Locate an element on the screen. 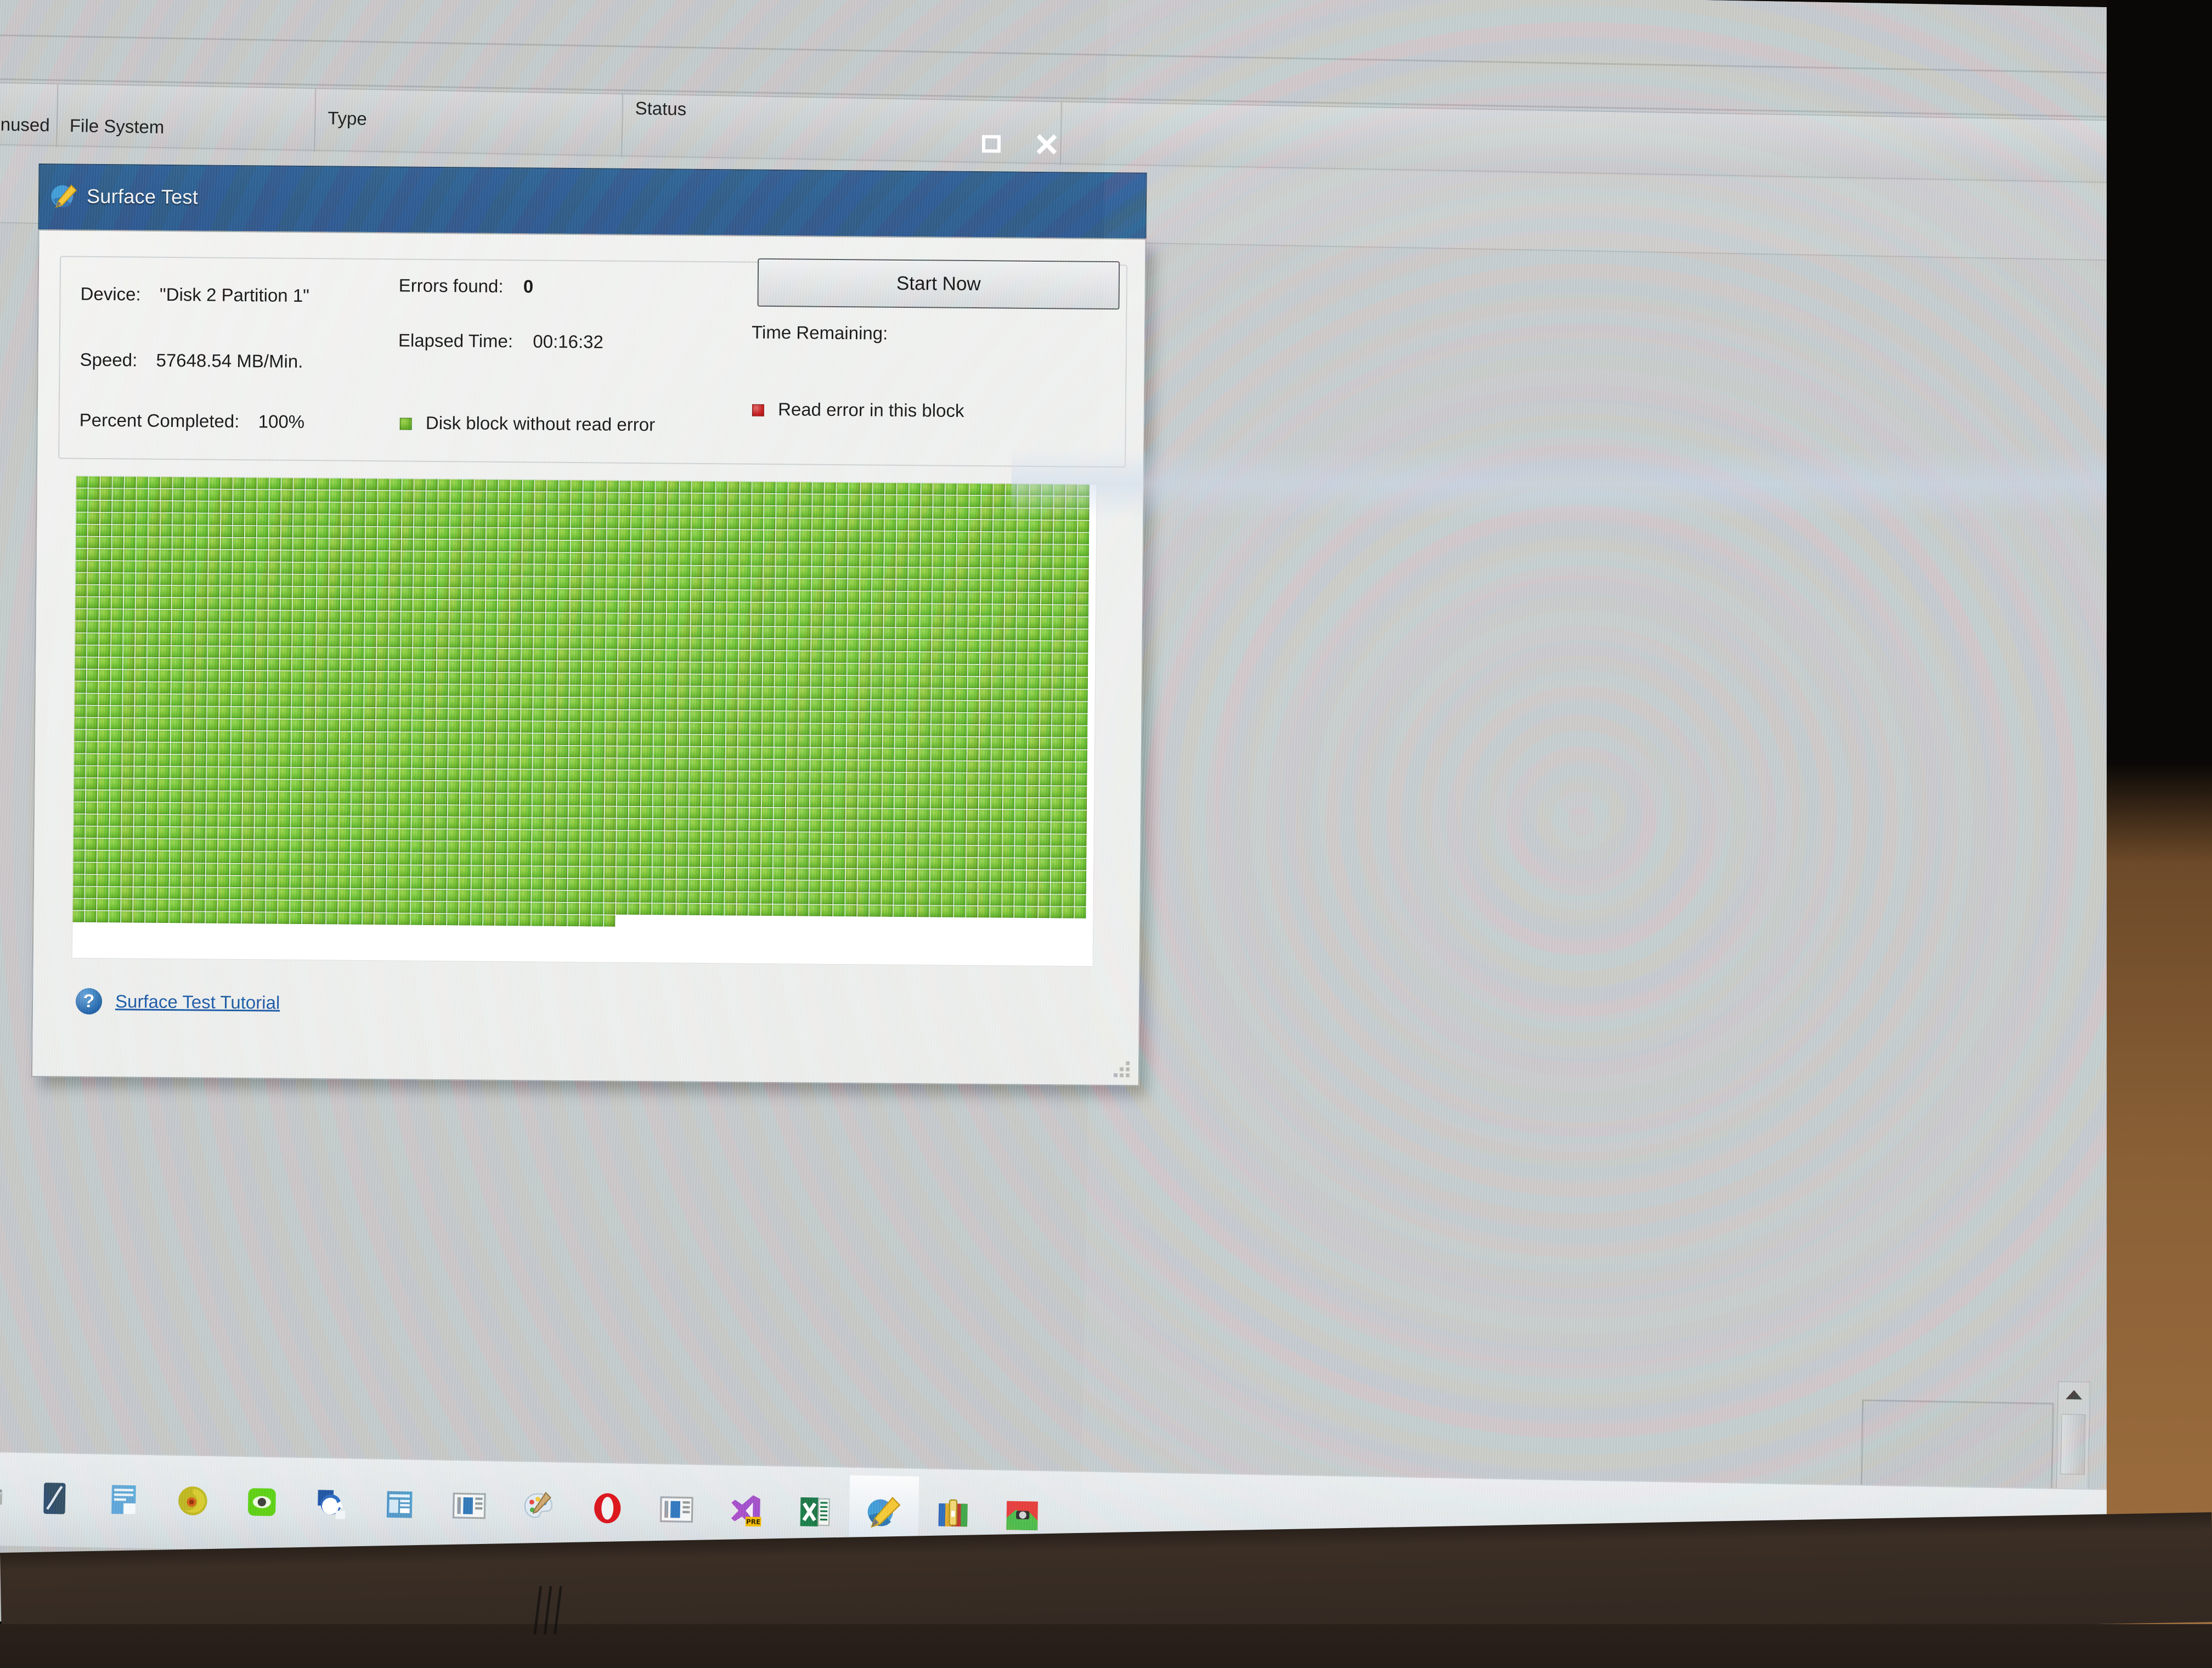  taskbar-item-editor is located at coordinates (54, 1500).